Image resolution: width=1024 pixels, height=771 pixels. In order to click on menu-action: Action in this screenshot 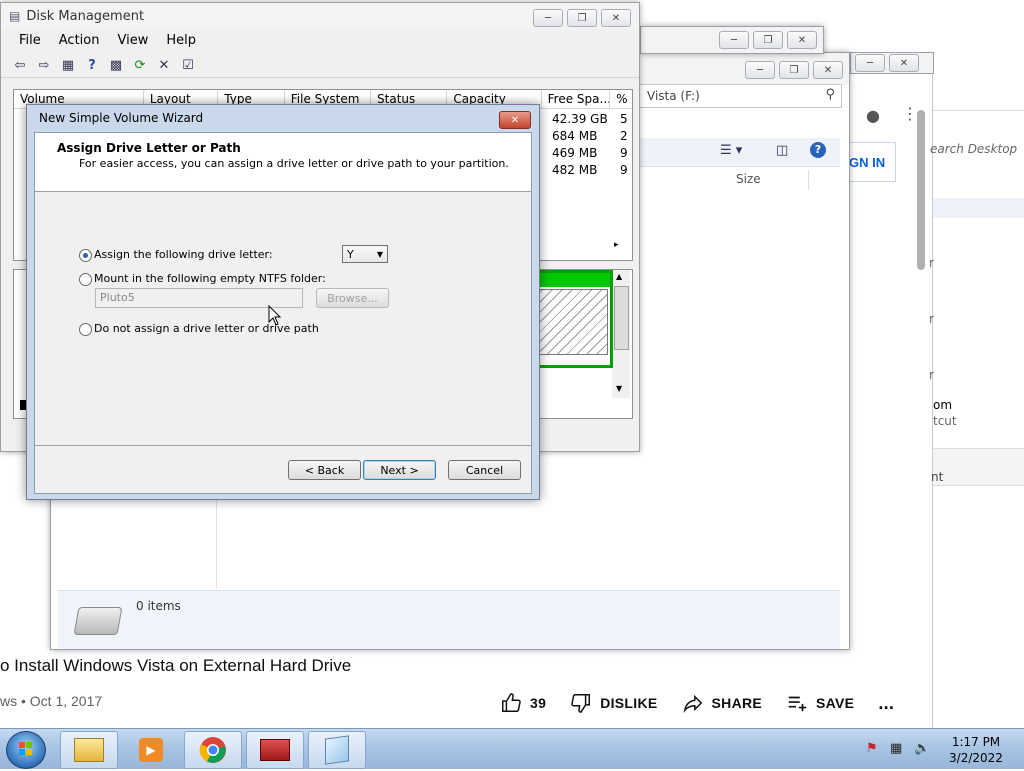, I will do `click(79, 43)`.